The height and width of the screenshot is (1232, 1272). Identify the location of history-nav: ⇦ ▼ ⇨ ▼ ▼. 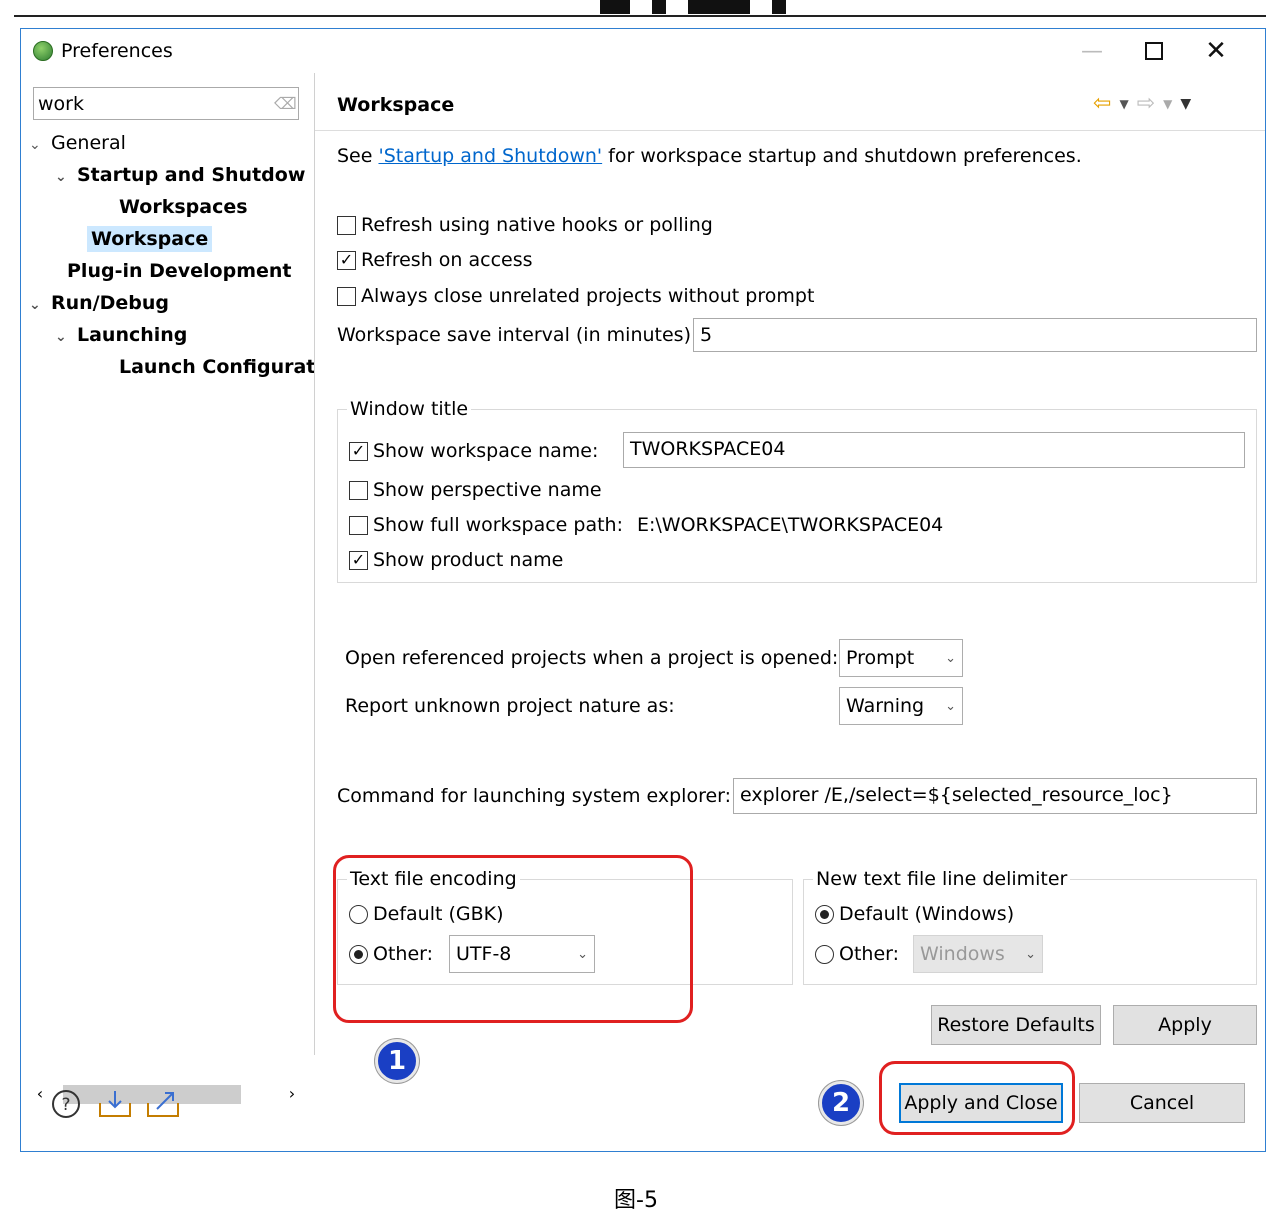
(1142, 103).